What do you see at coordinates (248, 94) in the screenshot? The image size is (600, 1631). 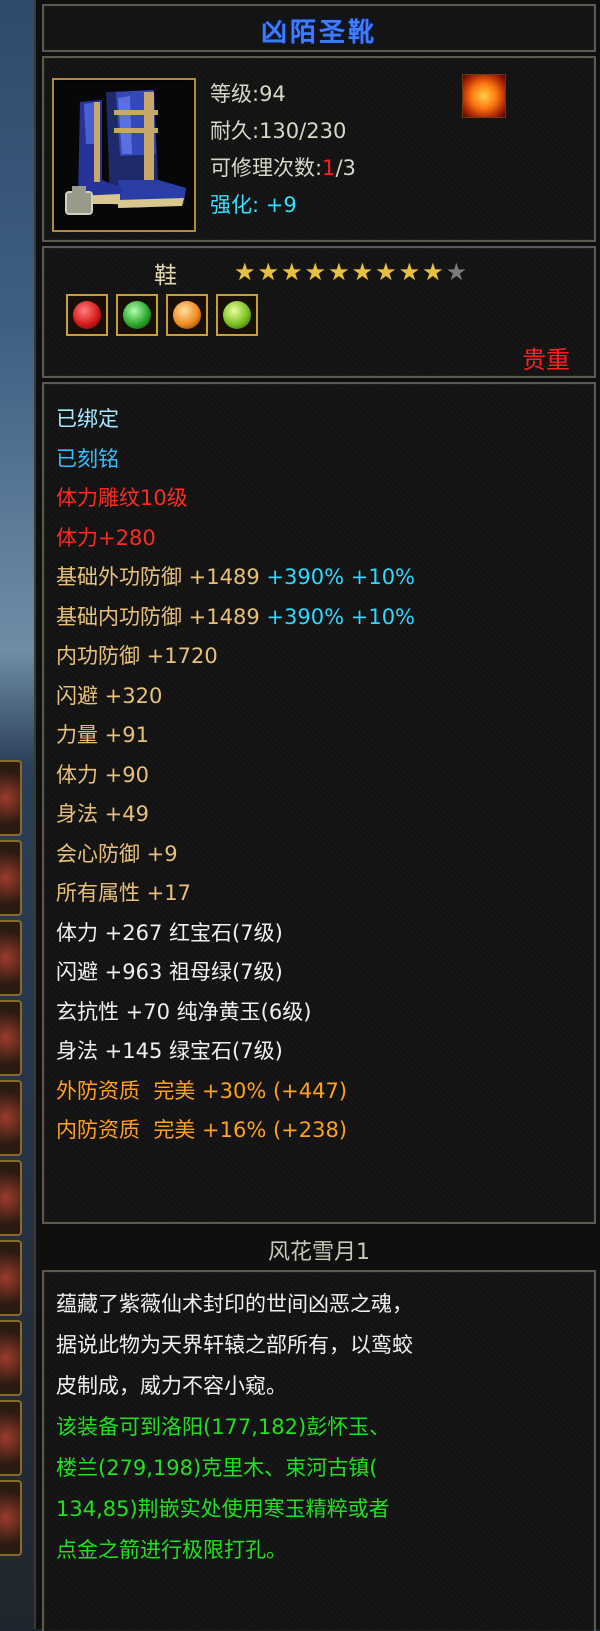 I see `item-level: 等级:94` at bounding box center [248, 94].